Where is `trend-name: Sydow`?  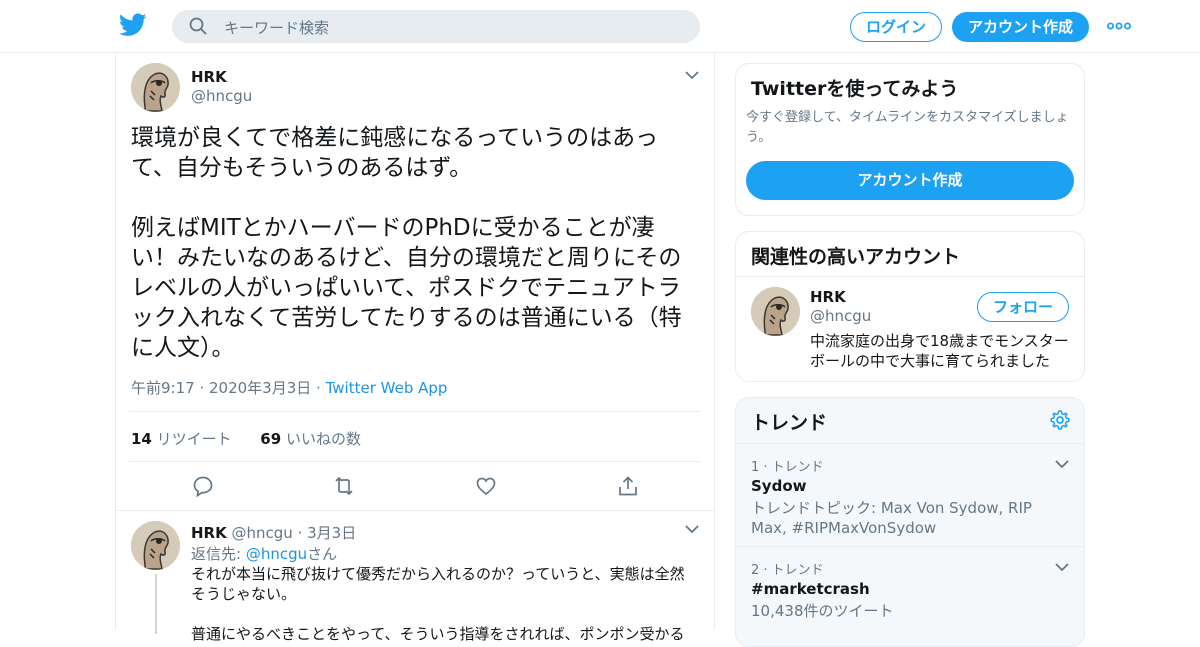
trend-name: Sydow is located at coordinates (778, 486).